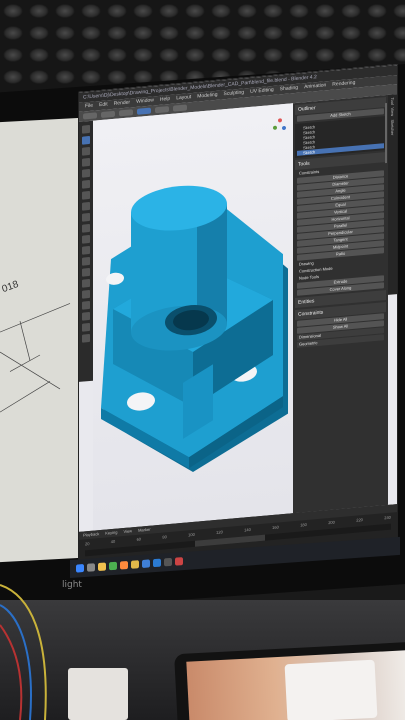  I want to click on folder-icon, so click(135, 564).